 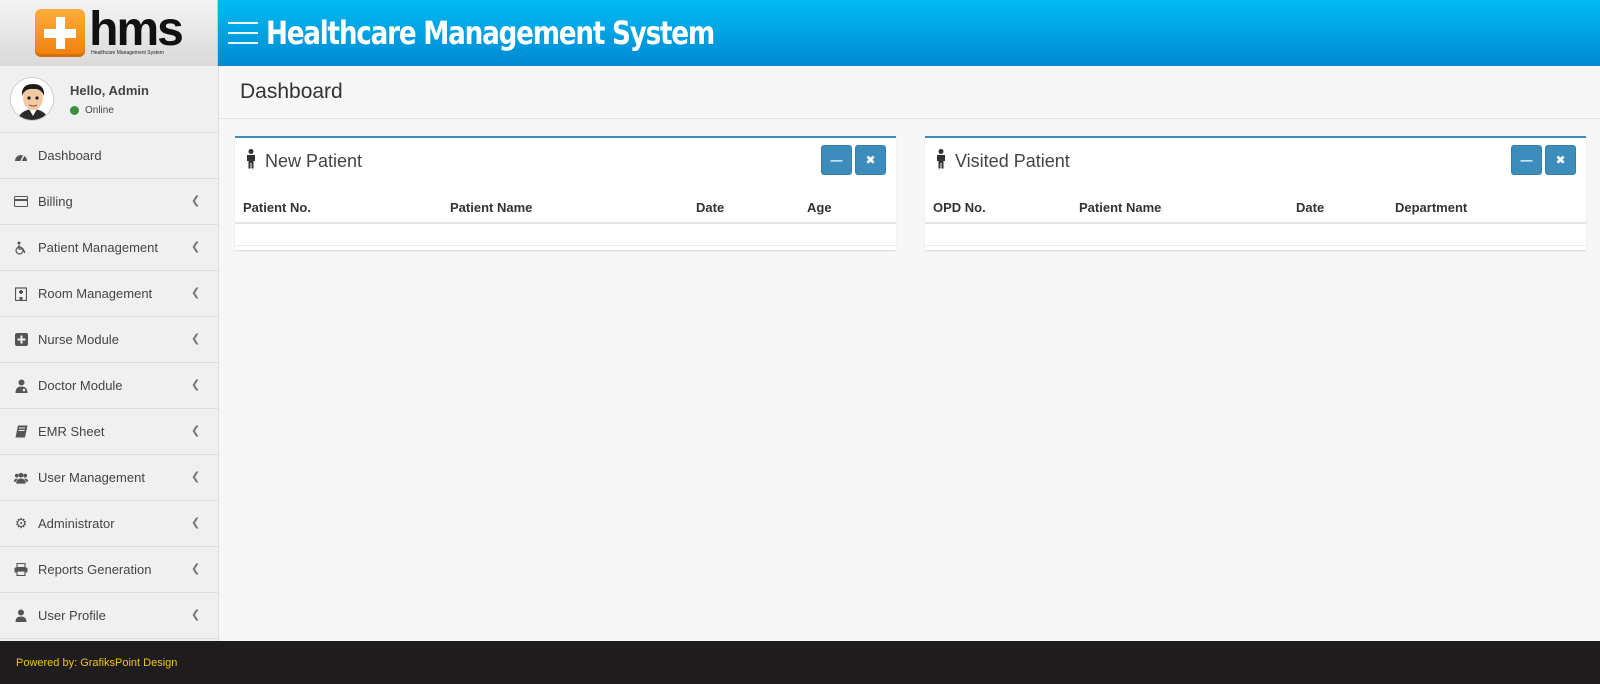 What do you see at coordinates (998, 209) in the screenshot?
I see `column-header: OPD No.` at bounding box center [998, 209].